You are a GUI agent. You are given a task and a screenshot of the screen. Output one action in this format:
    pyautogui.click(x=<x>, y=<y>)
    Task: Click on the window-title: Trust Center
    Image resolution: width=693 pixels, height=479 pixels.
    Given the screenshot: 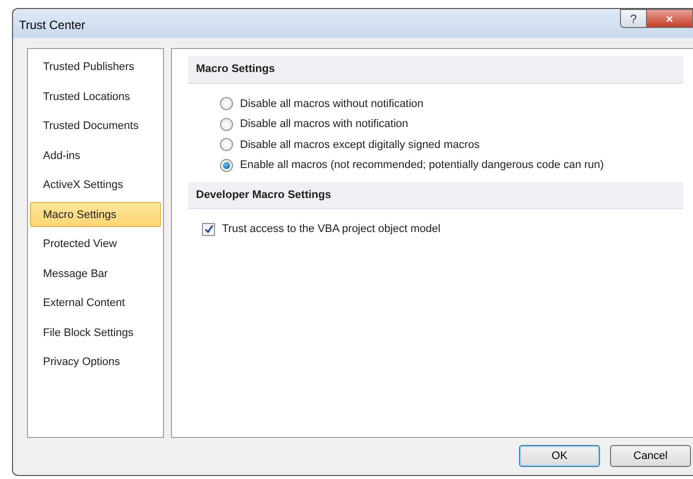 What is the action you would take?
    pyautogui.click(x=52, y=25)
    